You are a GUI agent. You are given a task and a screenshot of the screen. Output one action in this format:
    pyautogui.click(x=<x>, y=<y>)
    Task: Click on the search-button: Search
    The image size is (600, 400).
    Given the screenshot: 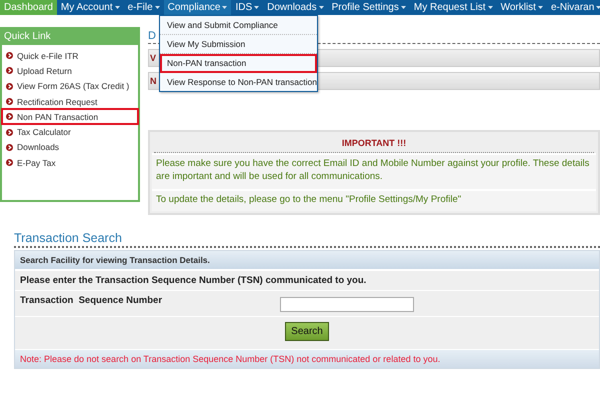 What is the action you would take?
    pyautogui.click(x=307, y=332)
    